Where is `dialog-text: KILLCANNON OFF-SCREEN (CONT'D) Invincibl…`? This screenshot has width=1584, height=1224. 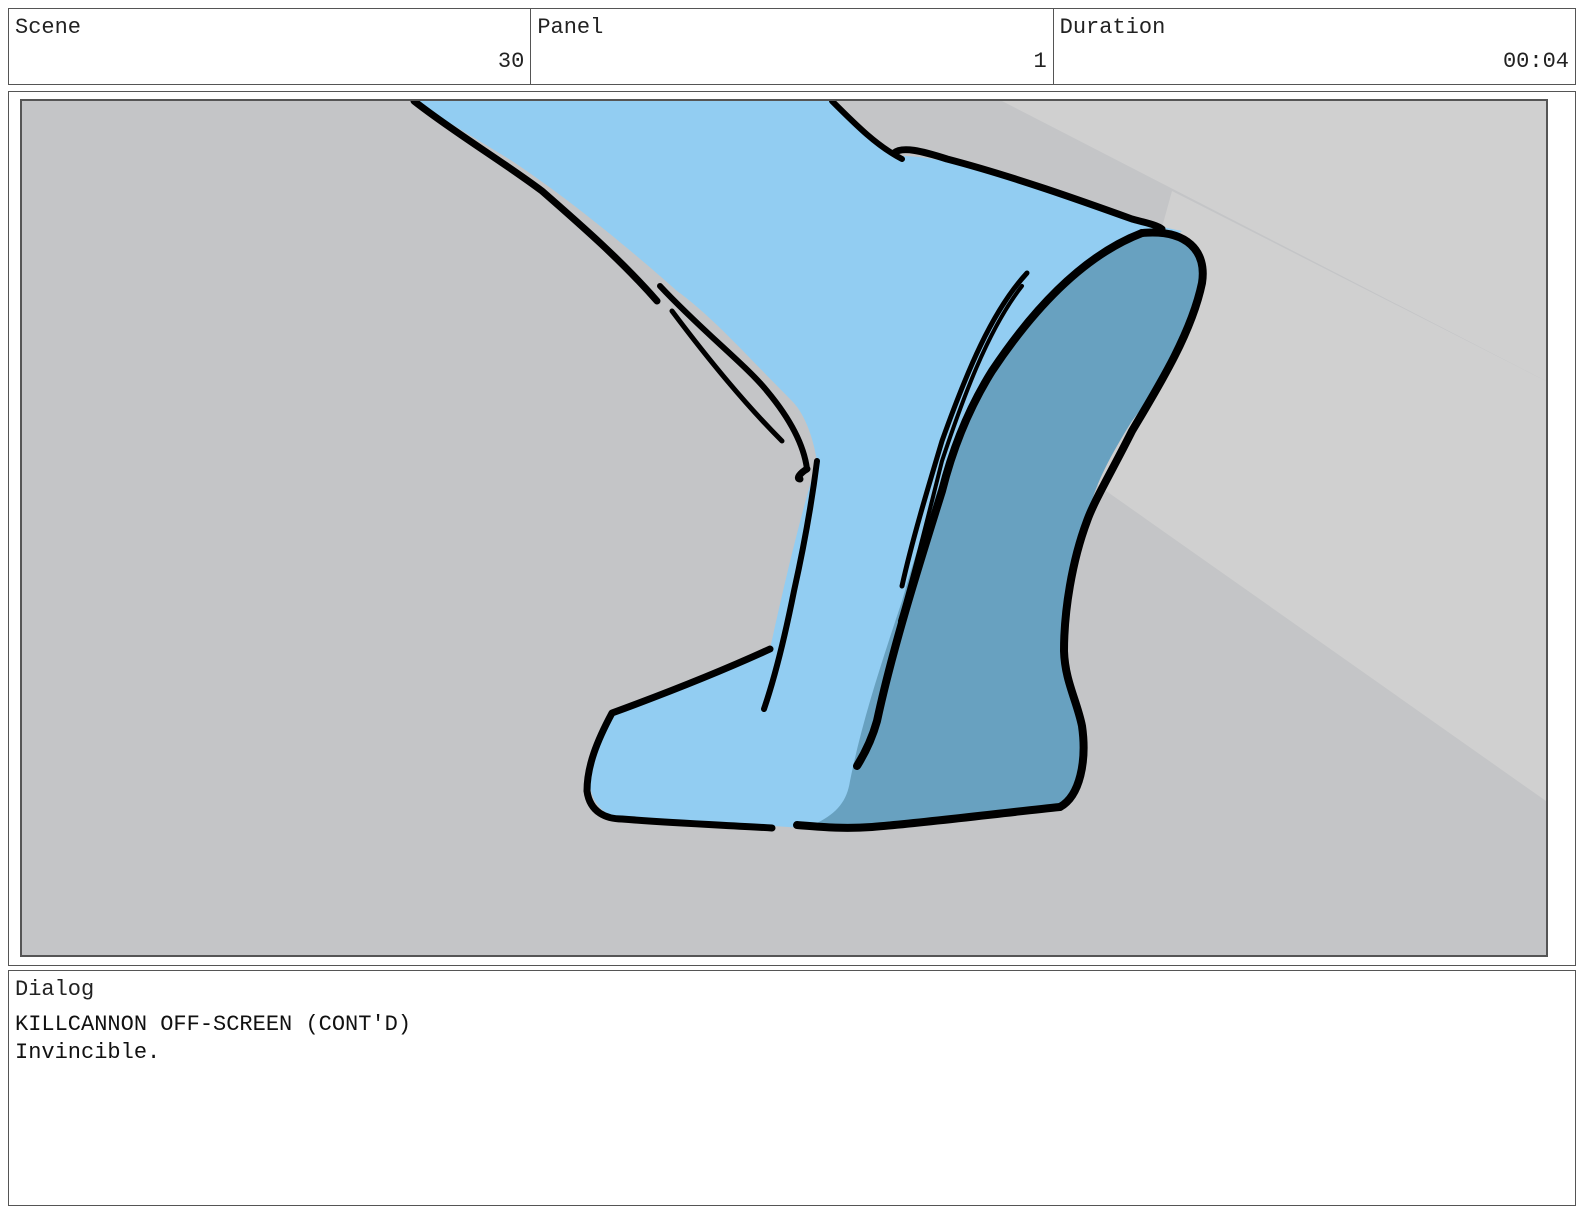 dialog-text: KILLCANNON OFF-SCREEN (CONT'D) Invincibl… is located at coordinates (213, 1039).